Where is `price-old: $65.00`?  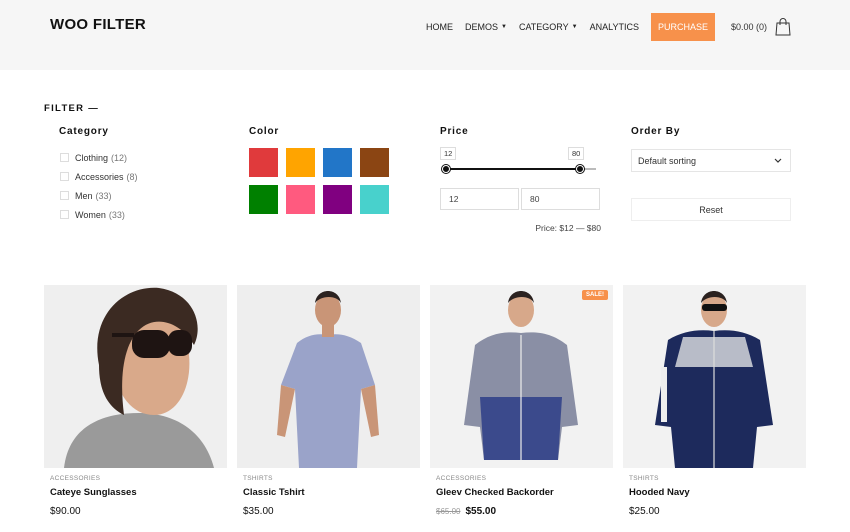 price-old: $65.00 is located at coordinates (448, 511).